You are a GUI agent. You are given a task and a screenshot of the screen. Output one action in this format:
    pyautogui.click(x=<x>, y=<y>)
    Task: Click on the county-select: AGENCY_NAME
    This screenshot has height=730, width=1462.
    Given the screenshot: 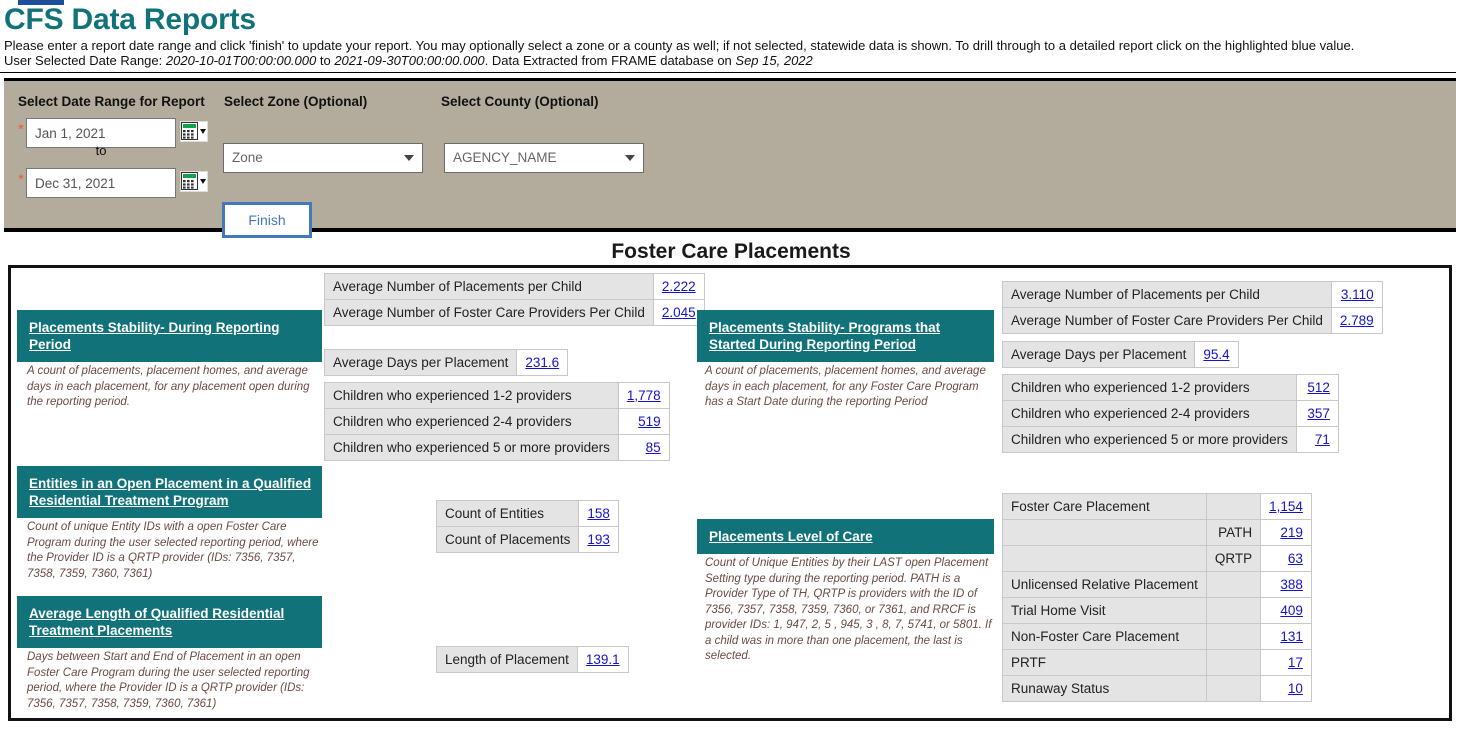 What is the action you would take?
    pyautogui.click(x=544, y=158)
    